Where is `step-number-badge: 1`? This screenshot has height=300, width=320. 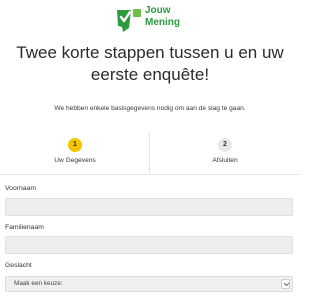 step-number-badge: 1 is located at coordinates (75, 145).